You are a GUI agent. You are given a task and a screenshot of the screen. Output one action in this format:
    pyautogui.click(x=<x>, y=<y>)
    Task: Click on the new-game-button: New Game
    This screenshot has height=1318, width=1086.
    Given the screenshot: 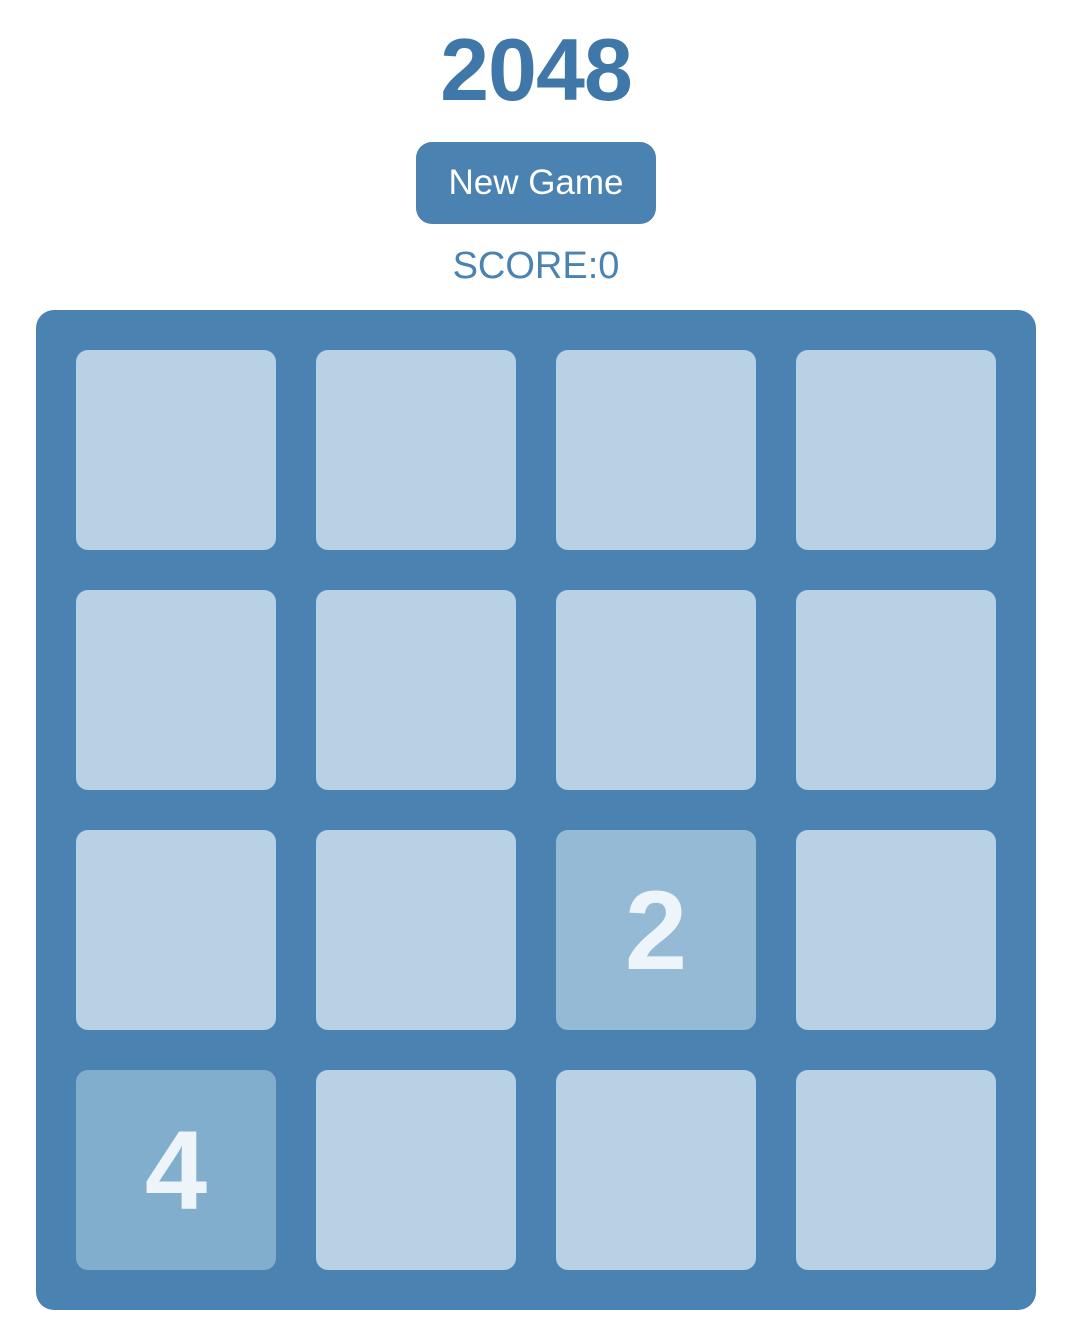 What is the action you would take?
    pyautogui.click(x=536, y=183)
    